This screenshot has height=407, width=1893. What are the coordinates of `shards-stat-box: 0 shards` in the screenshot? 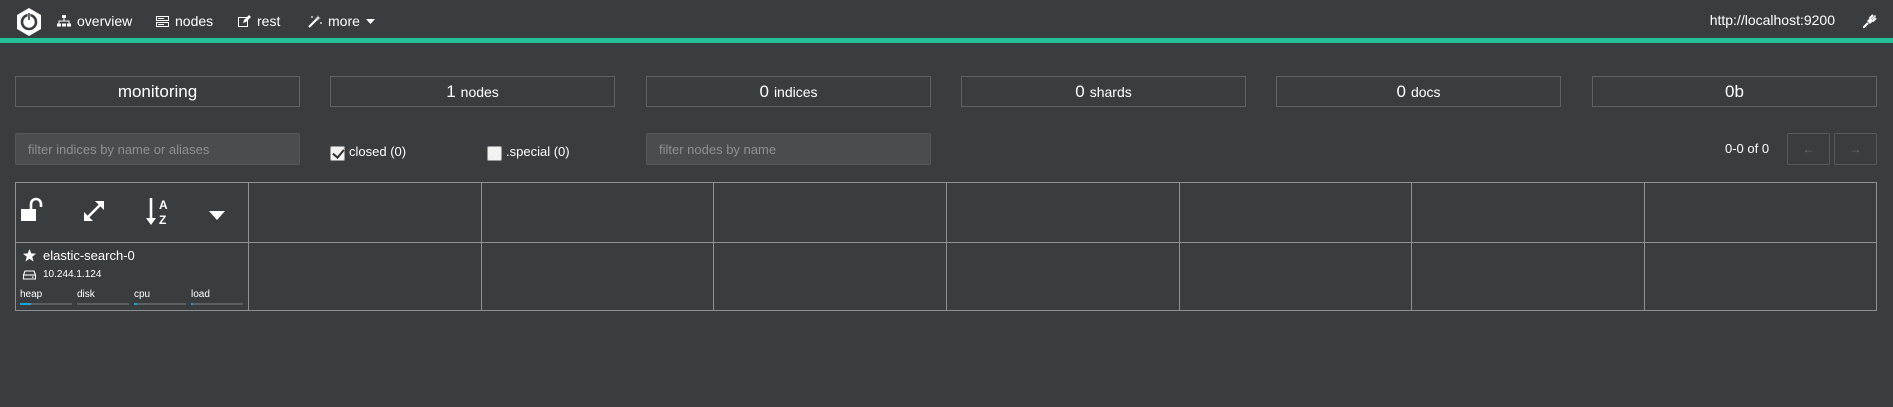 It's located at (1103, 91).